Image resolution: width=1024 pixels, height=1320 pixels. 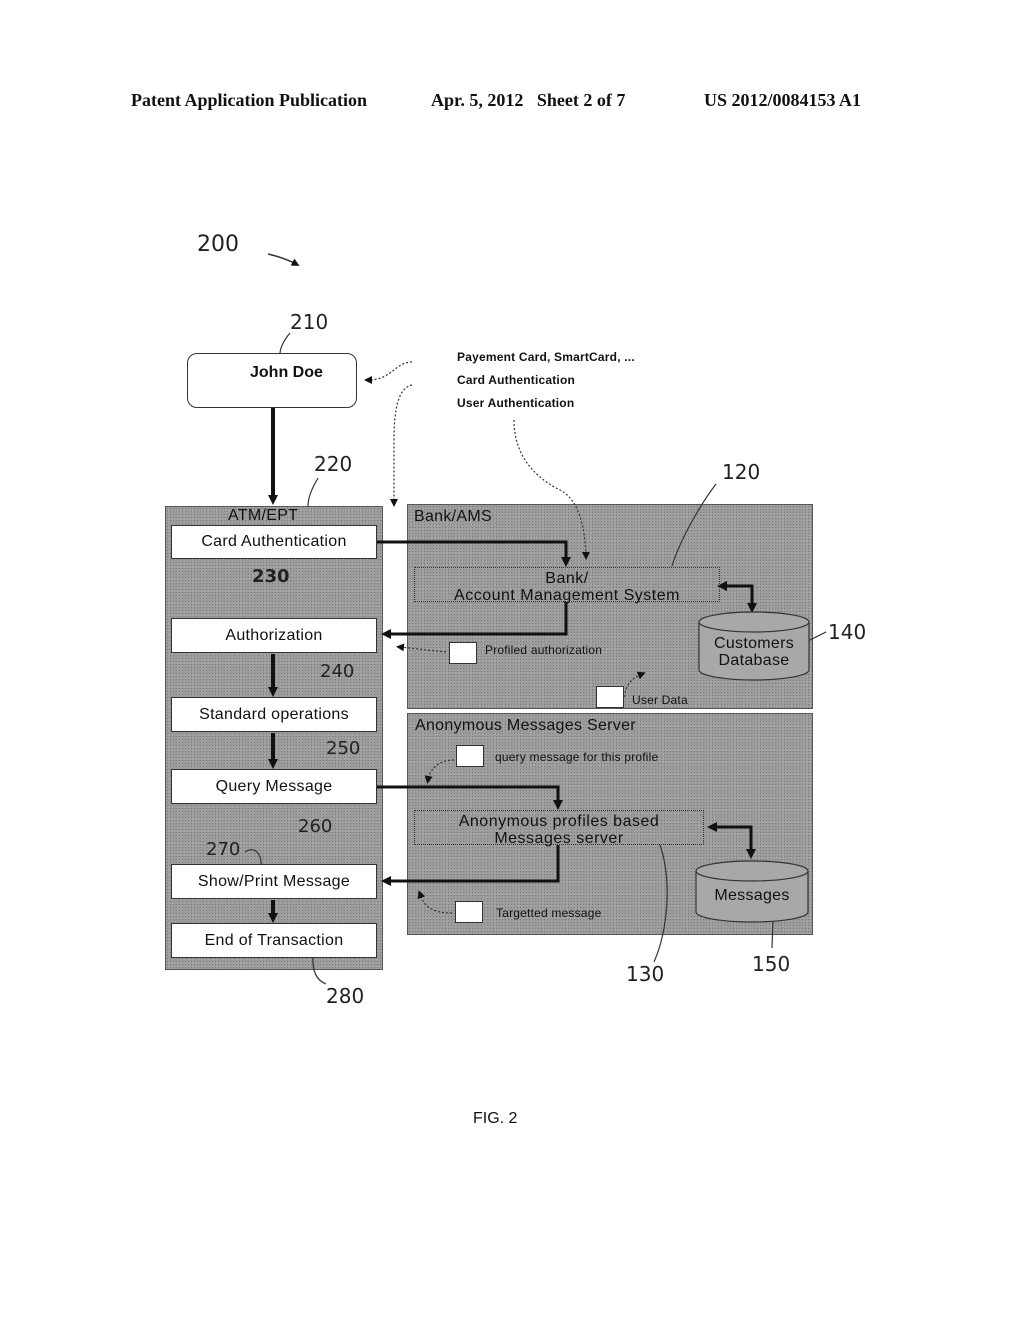 I want to click on step-show-print-message: Show/Print Message, so click(x=274, y=881).